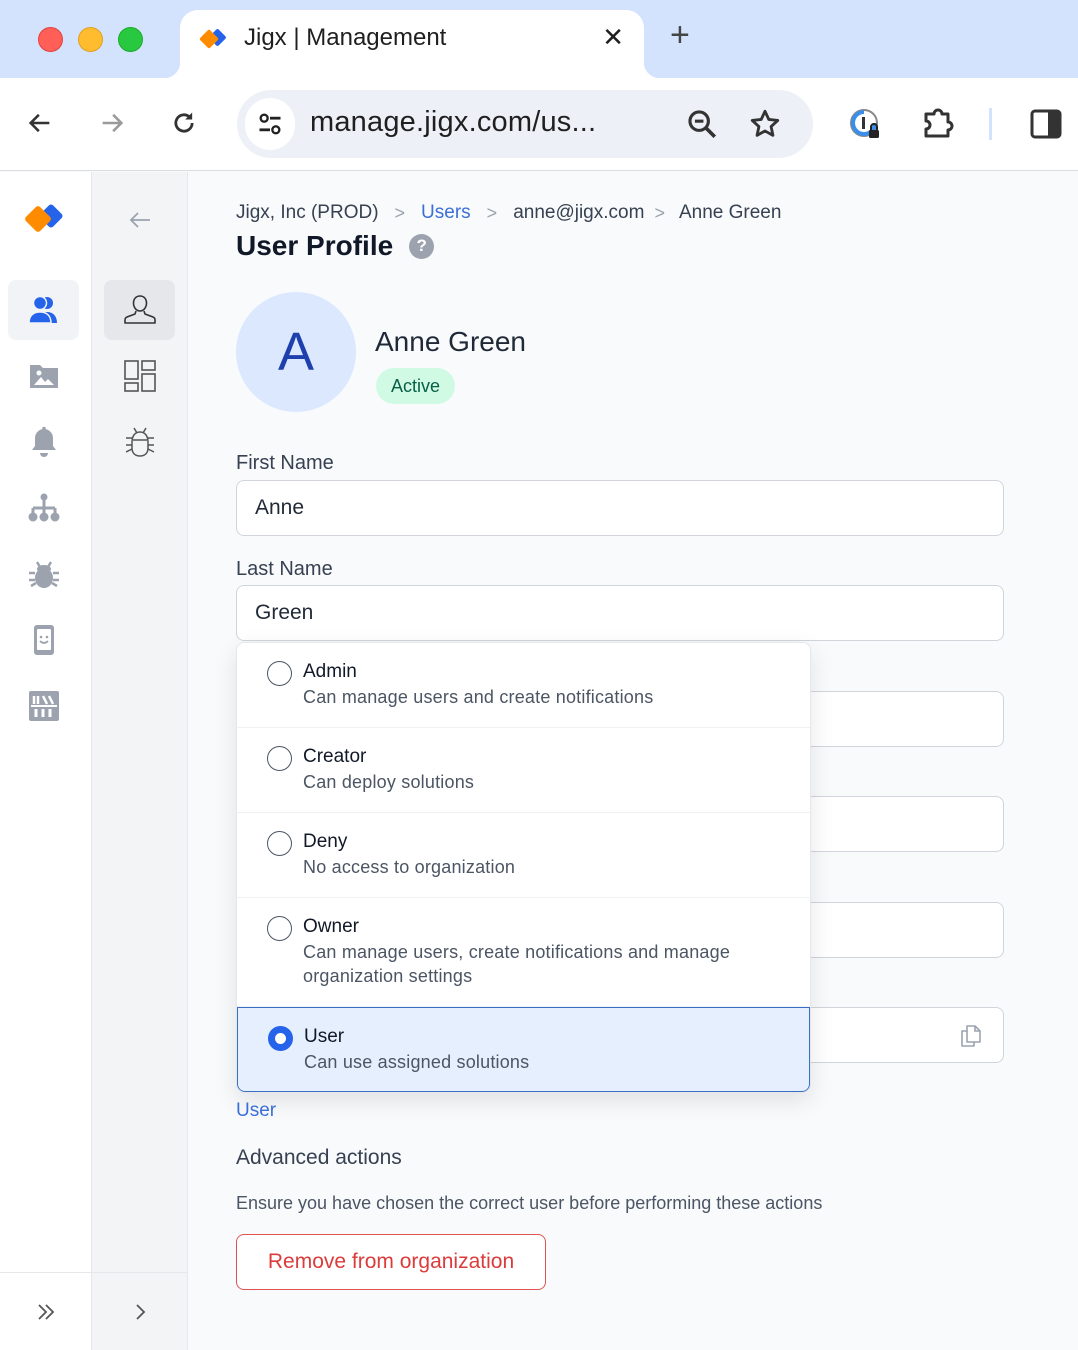 Image resolution: width=1078 pixels, height=1350 pixels. What do you see at coordinates (212, 39) in the screenshot?
I see `jigx-favicon-icon` at bounding box center [212, 39].